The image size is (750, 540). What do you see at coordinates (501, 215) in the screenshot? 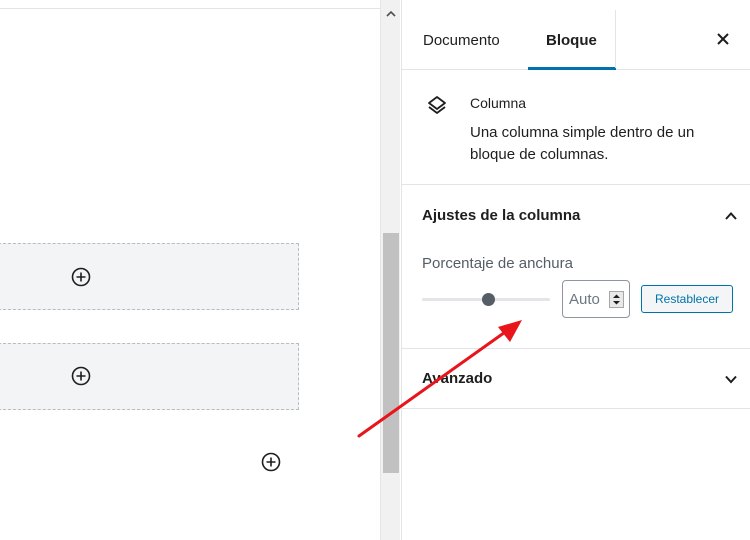
I see `panel-title: Ajustes de la columna` at bounding box center [501, 215].